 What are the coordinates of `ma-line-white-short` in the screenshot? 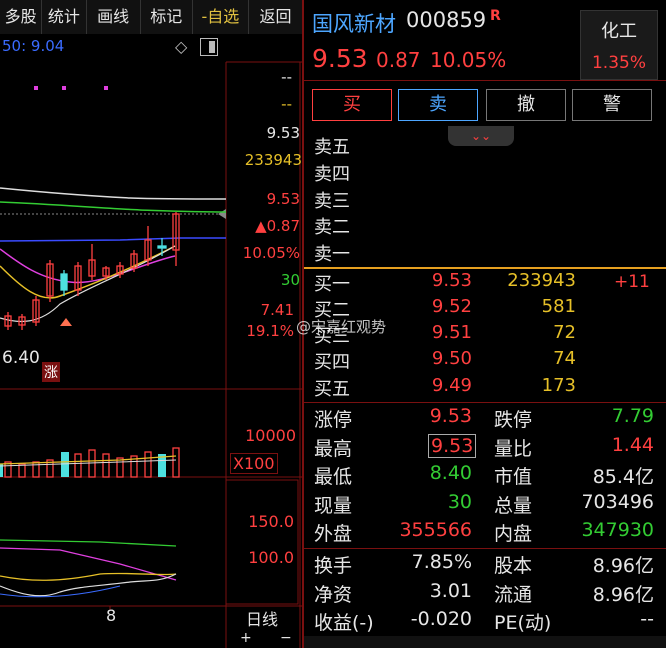 It's located at (88, 284).